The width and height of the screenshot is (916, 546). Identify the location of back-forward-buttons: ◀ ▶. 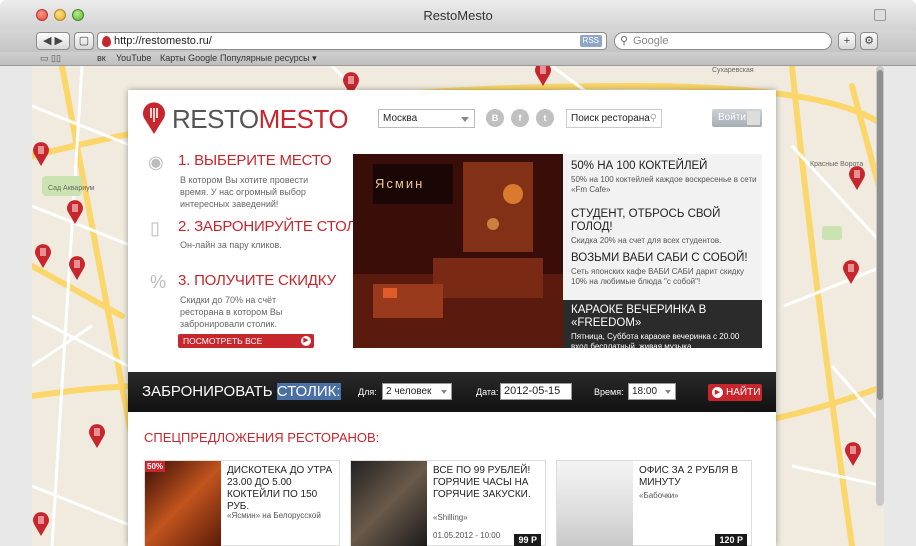
(53, 41).